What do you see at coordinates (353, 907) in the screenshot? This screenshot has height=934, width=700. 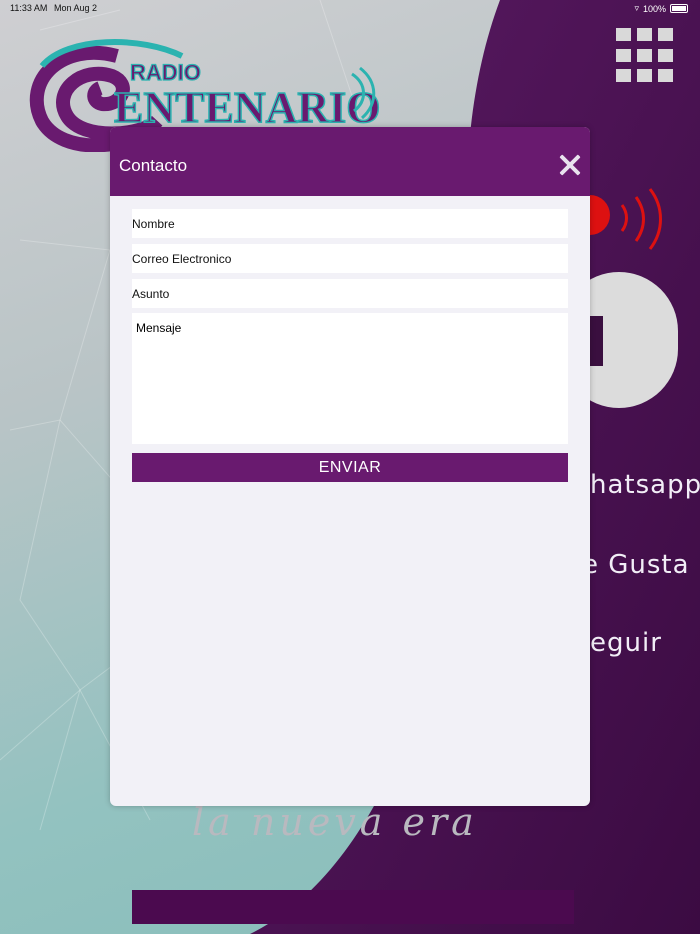 I see `bottom-bar` at bounding box center [353, 907].